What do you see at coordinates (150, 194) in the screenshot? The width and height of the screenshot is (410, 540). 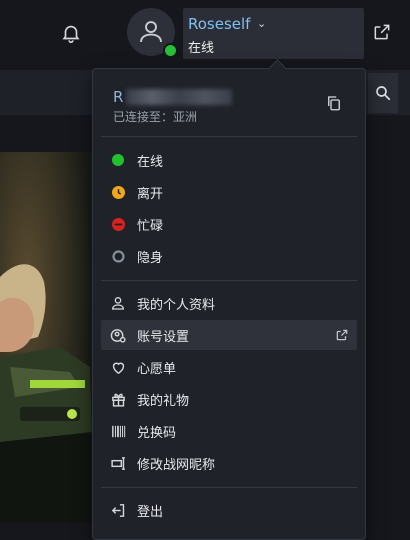 I see `status-label: 离开` at bounding box center [150, 194].